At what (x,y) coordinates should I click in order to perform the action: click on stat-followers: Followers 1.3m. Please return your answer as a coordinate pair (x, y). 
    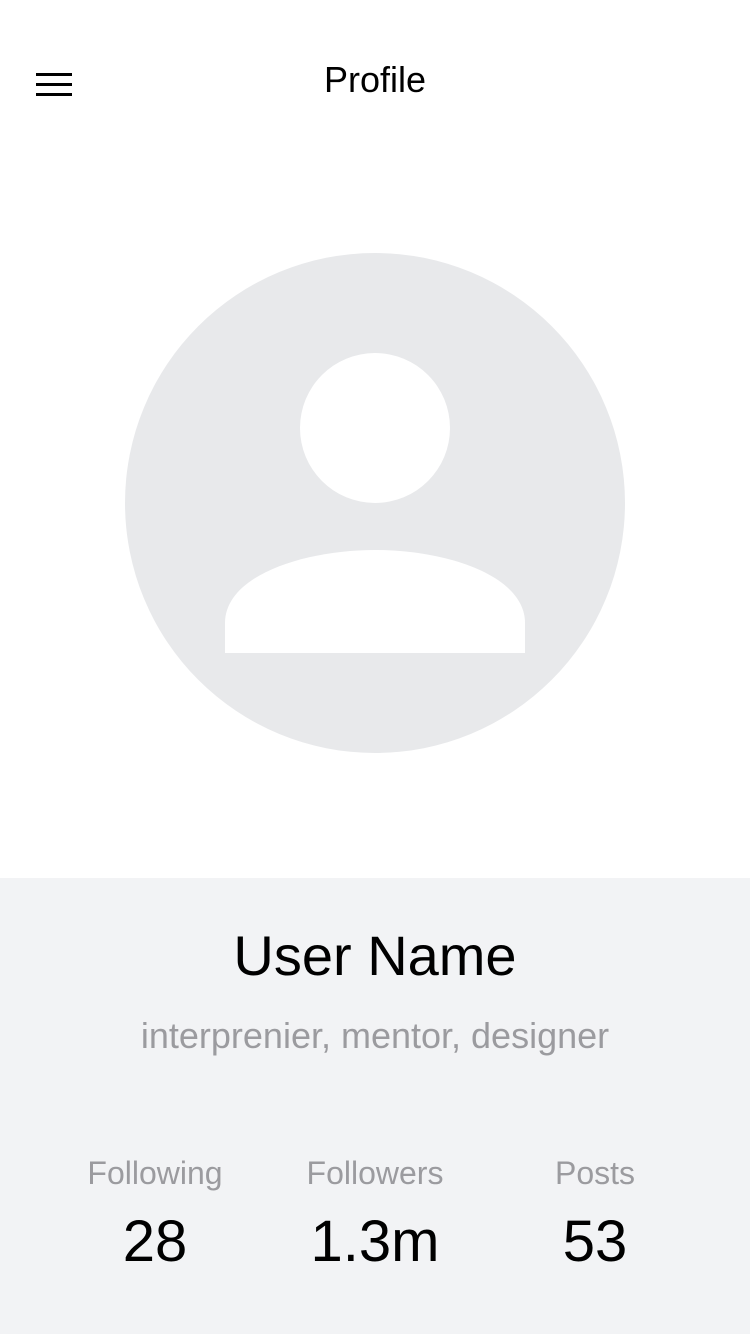
    Looking at the image, I should click on (375, 1214).